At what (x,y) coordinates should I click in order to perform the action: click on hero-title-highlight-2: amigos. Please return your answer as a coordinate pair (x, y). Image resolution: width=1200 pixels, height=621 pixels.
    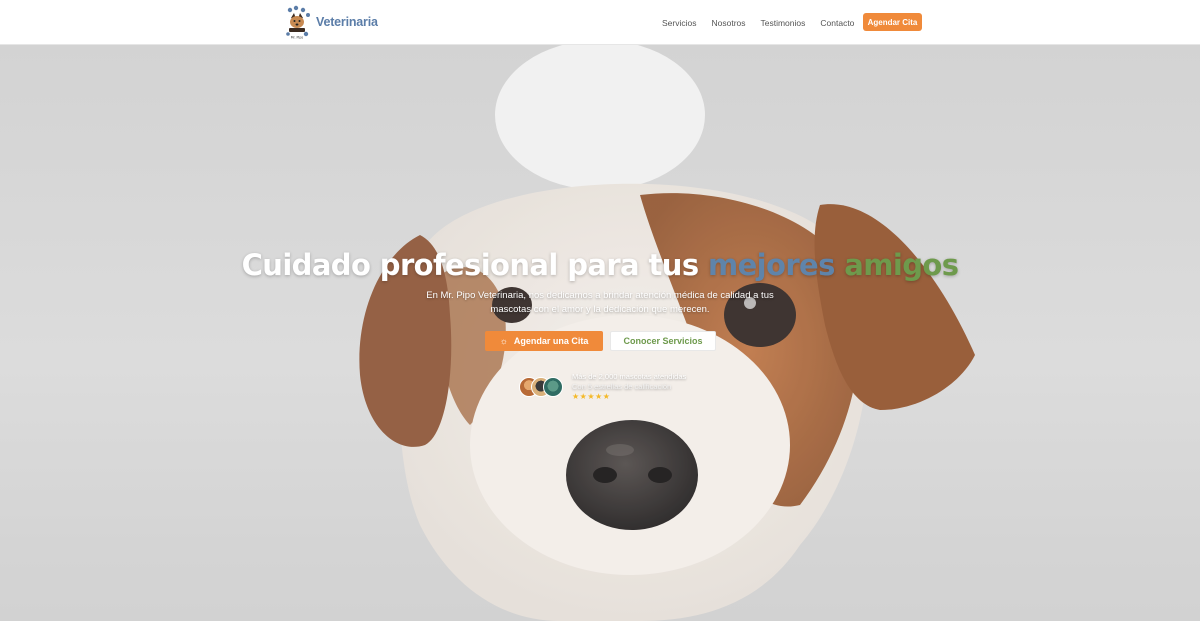
    Looking at the image, I should click on (901, 265).